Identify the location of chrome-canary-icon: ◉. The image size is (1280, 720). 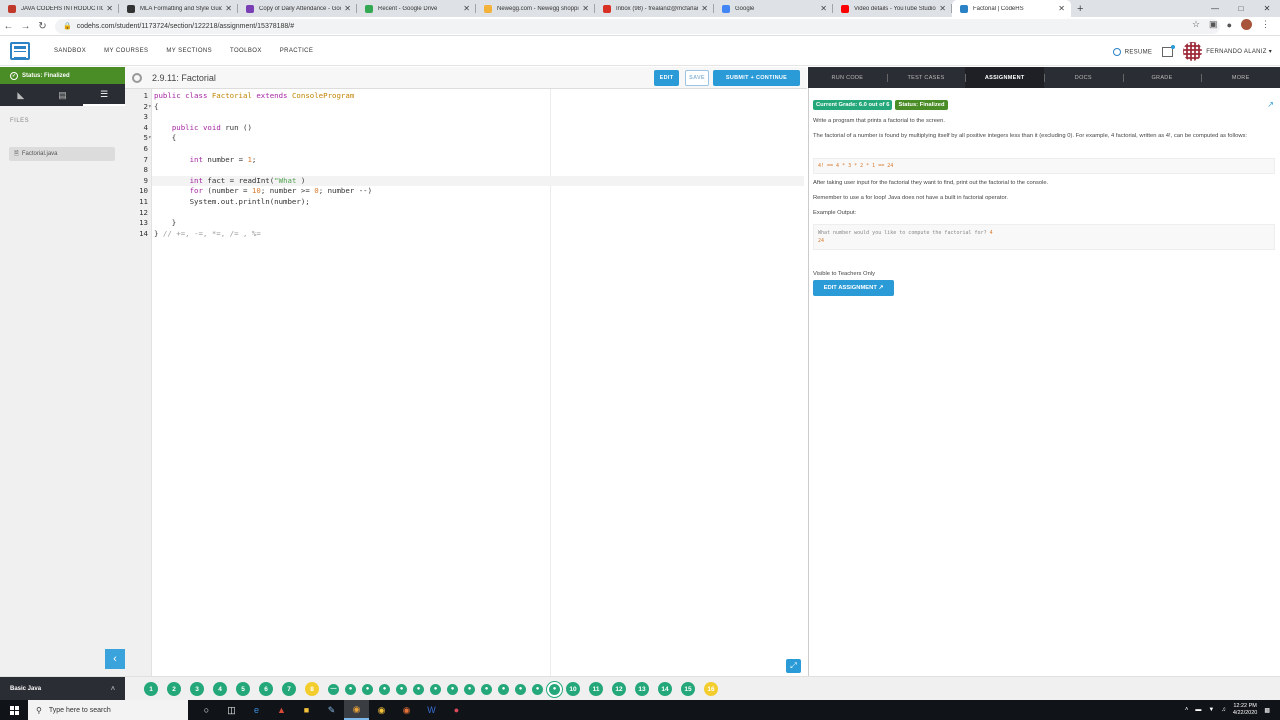
(381, 710).